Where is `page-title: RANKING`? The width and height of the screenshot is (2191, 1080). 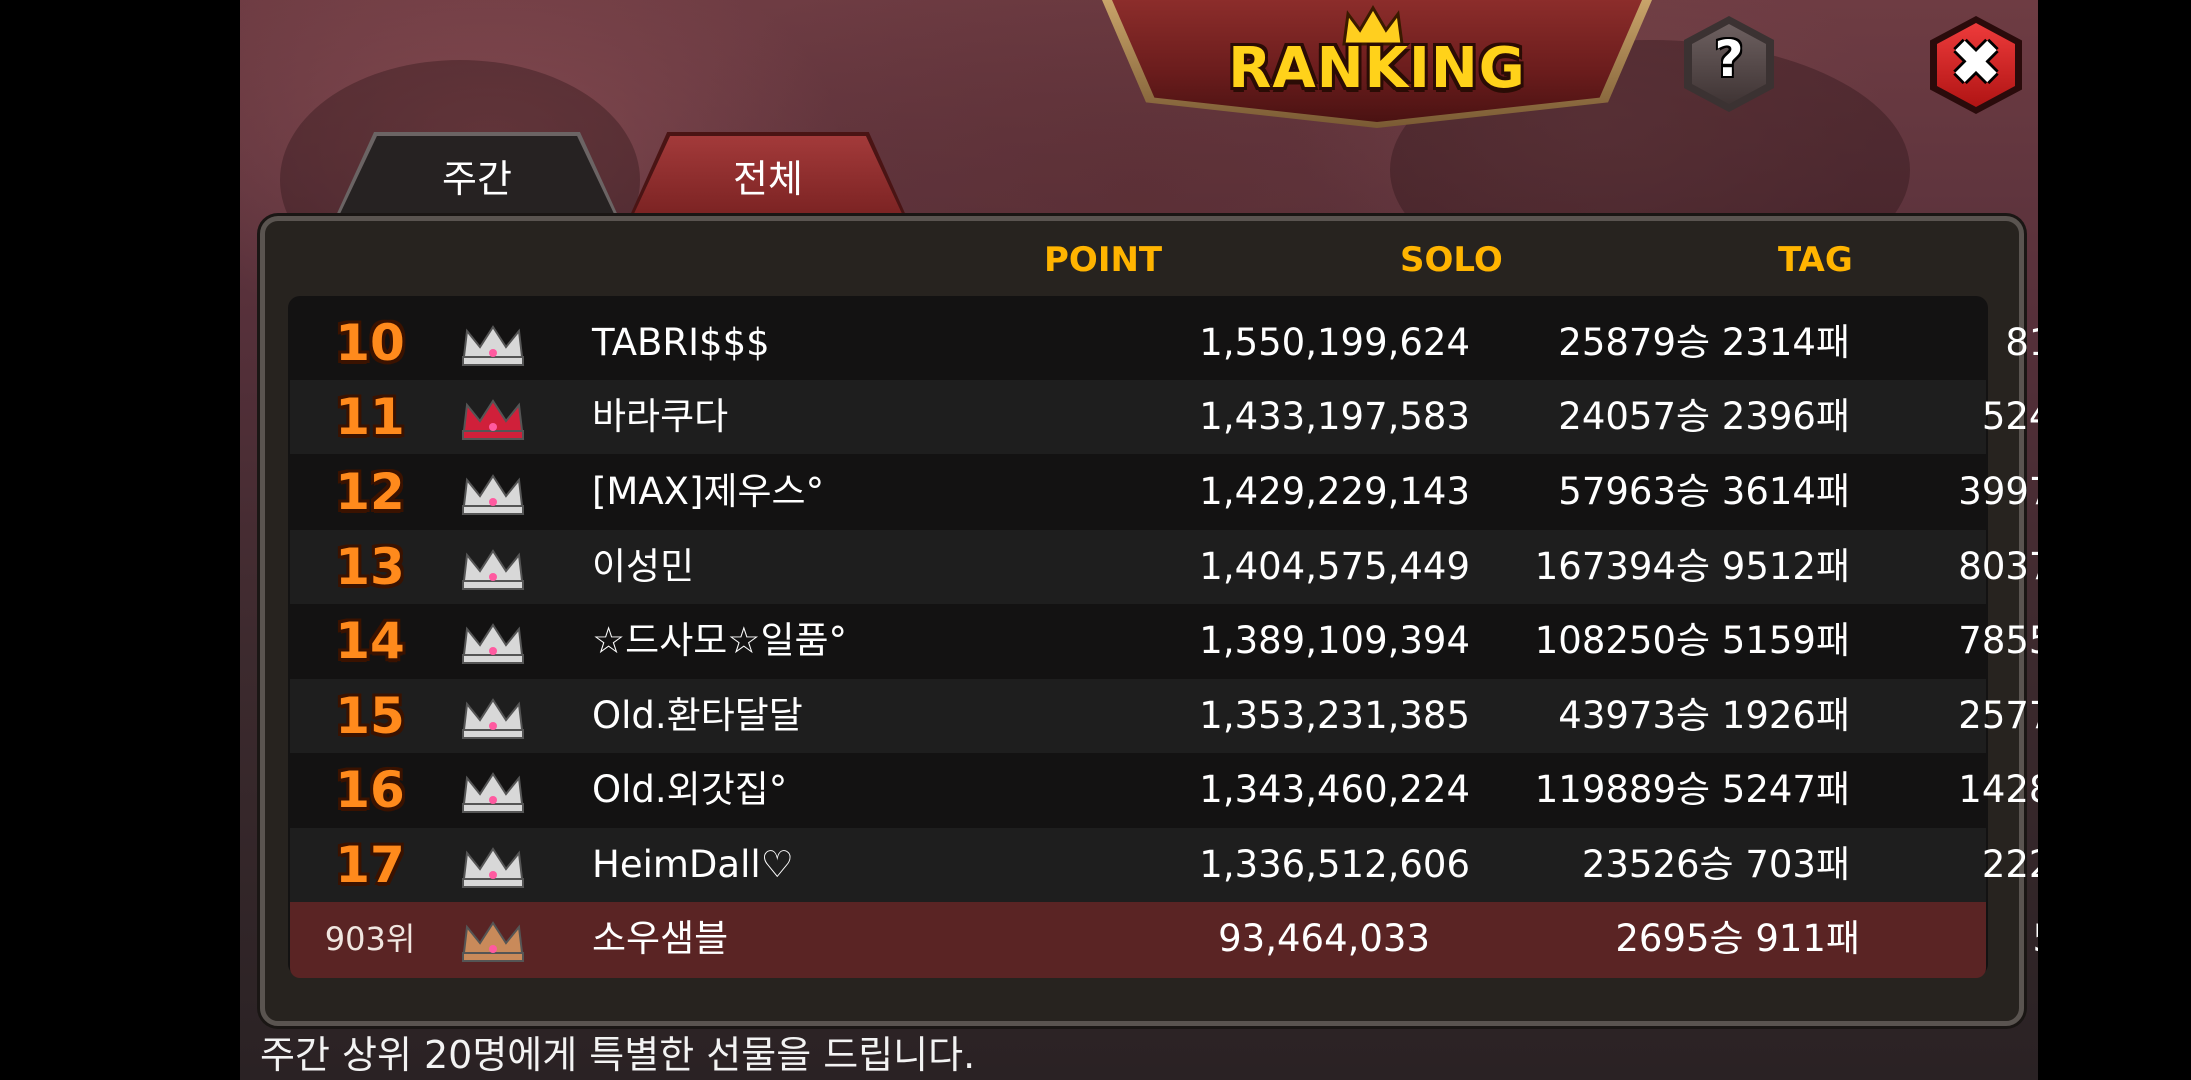
page-title: RANKING is located at coordinates (1377, 68).